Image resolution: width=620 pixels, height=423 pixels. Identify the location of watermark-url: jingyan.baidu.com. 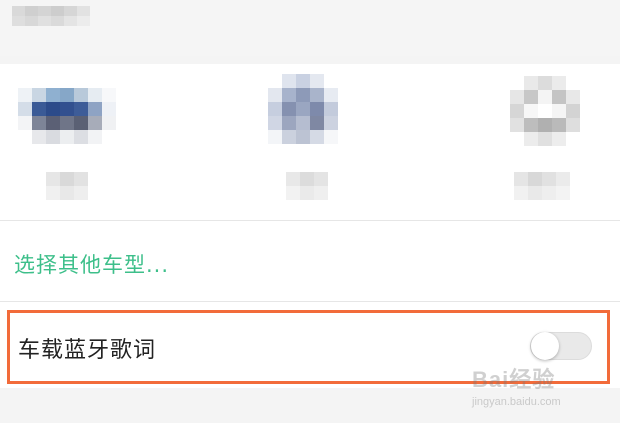
(516, 402).